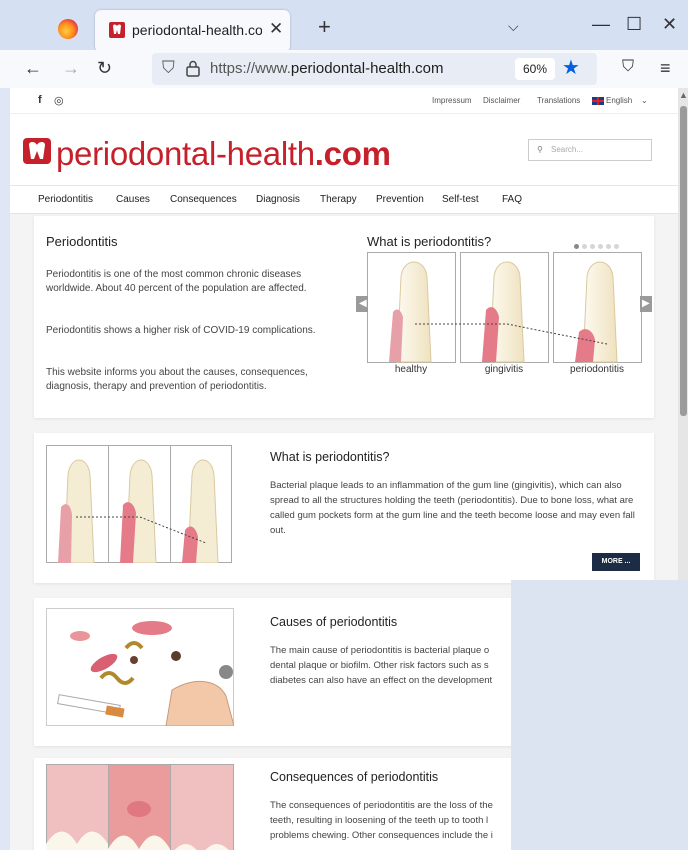  What do you see at coordinates (504, 369) in the screenshot?
I see `caption-gingivitis: gingivitis` at bounding box center [504, 369].